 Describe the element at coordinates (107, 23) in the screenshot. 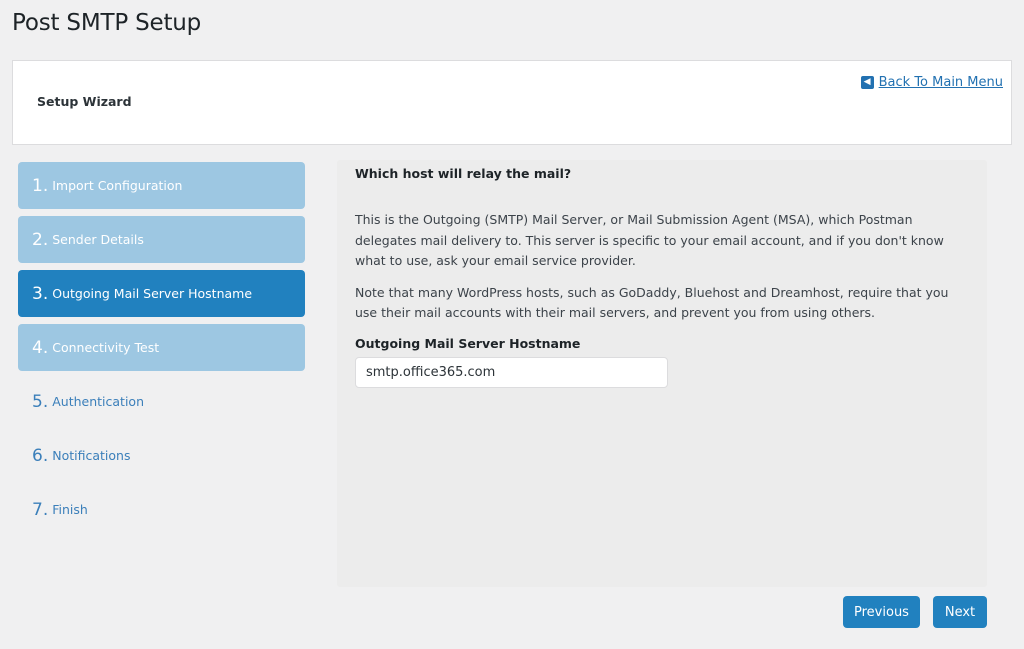

I see `page-title: Post SMTP Setup` at that location.